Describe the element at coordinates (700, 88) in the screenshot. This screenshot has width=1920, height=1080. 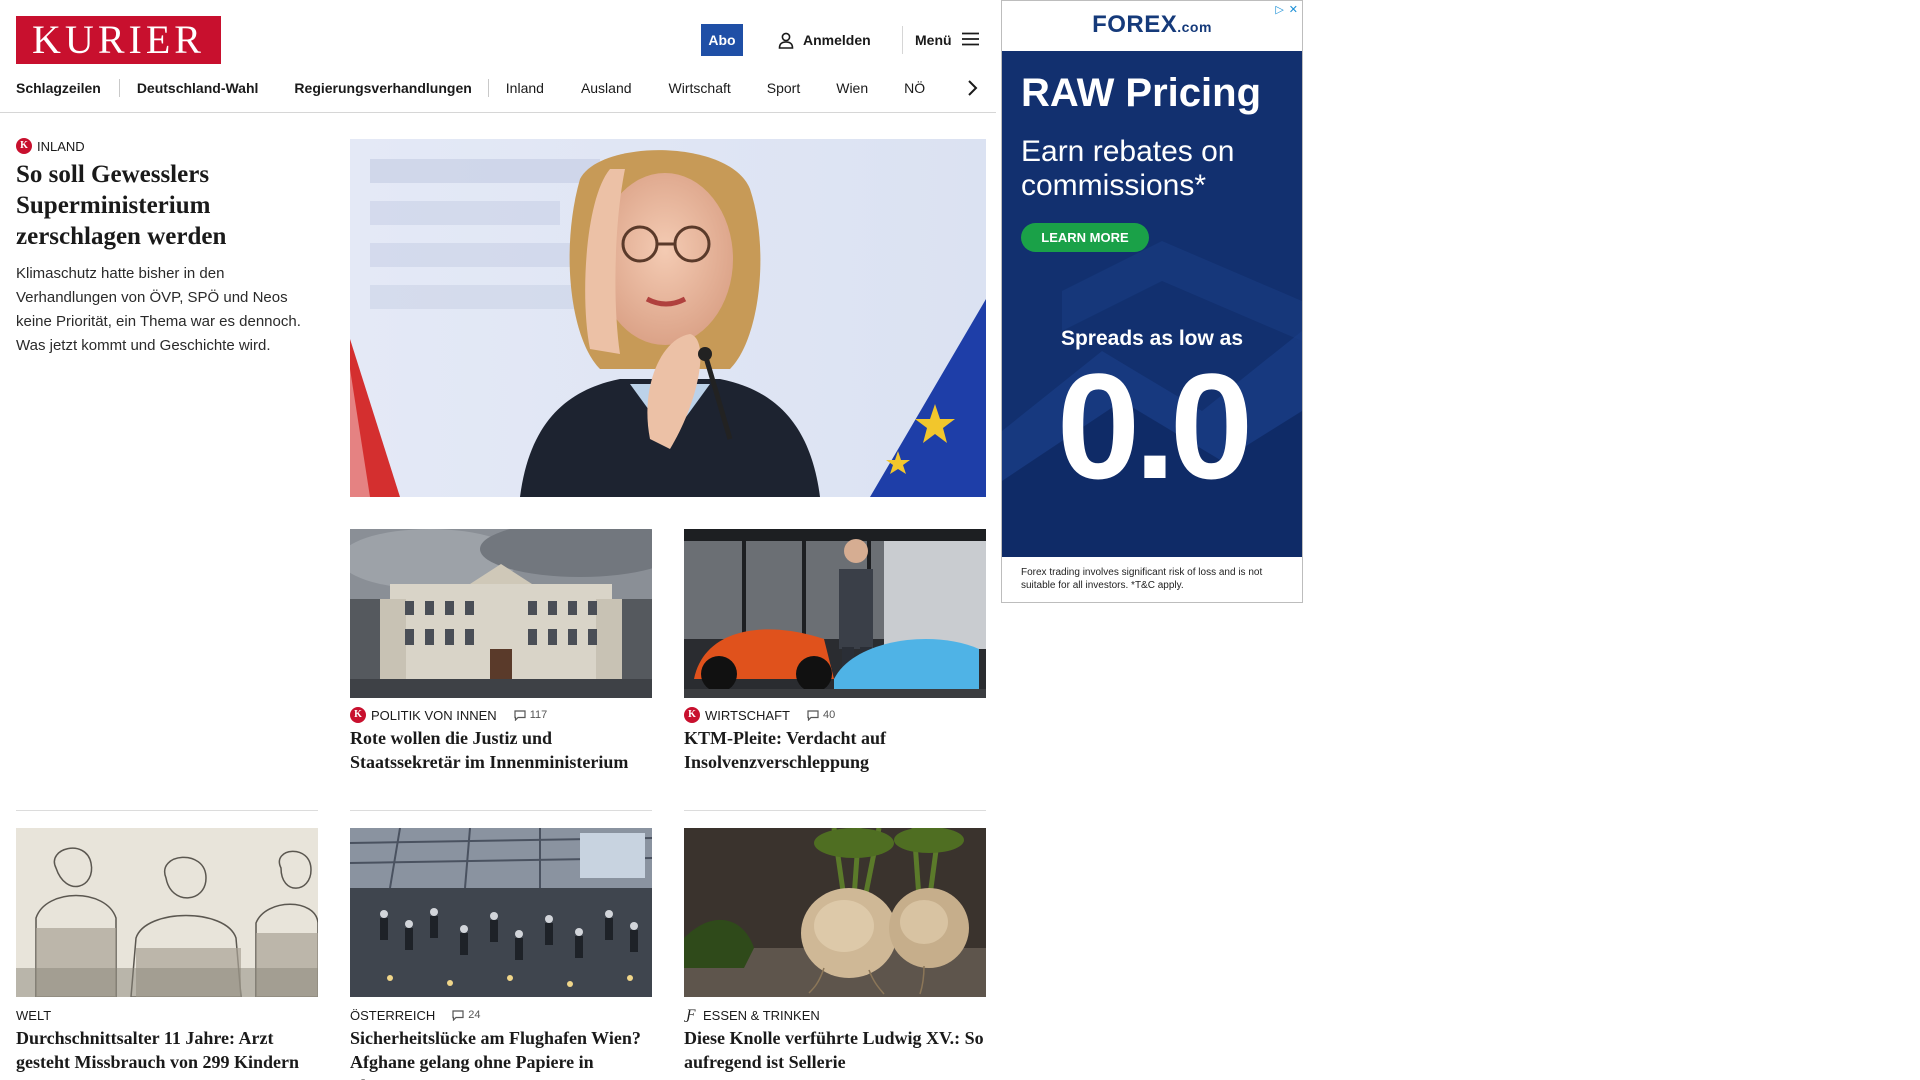
I see `nav-item-wirtschaft: Wirtschaft` at that location.